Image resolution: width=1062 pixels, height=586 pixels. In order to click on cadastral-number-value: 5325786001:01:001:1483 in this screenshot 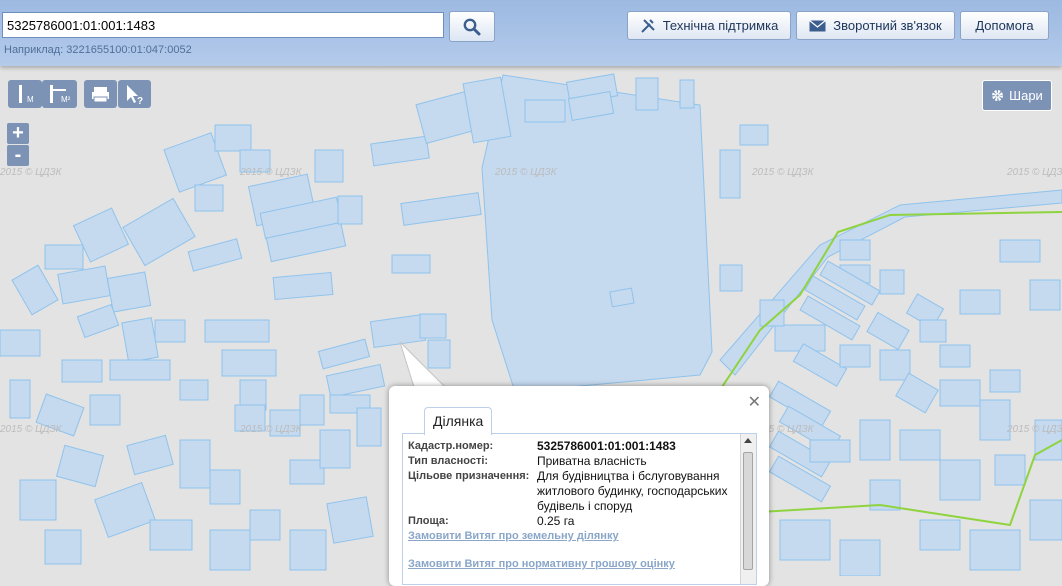, I will do `click(606, 446)`.